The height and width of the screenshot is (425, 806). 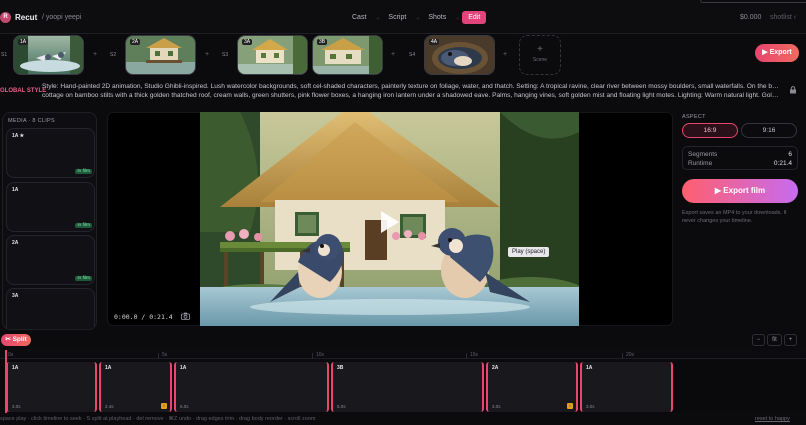 I want to click on clip-tag: 3A, so click(x=15, y=296).